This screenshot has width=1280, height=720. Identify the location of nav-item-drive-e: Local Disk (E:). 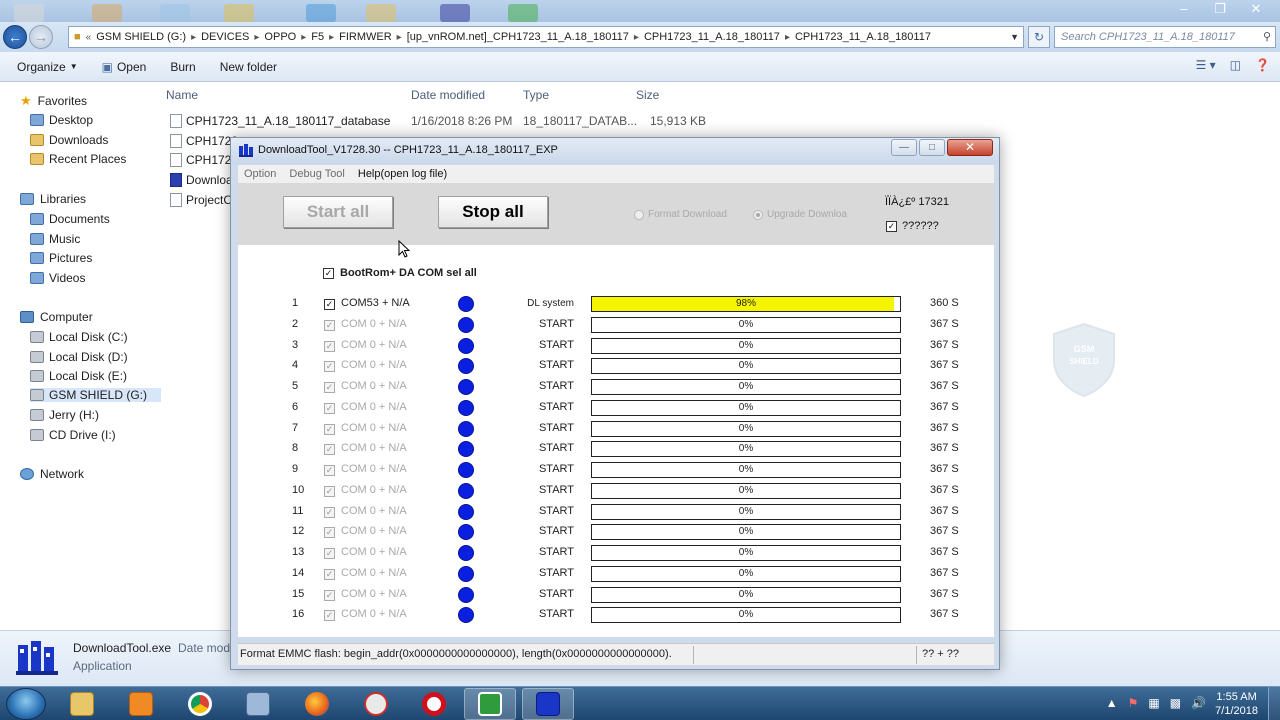
(78, 376).